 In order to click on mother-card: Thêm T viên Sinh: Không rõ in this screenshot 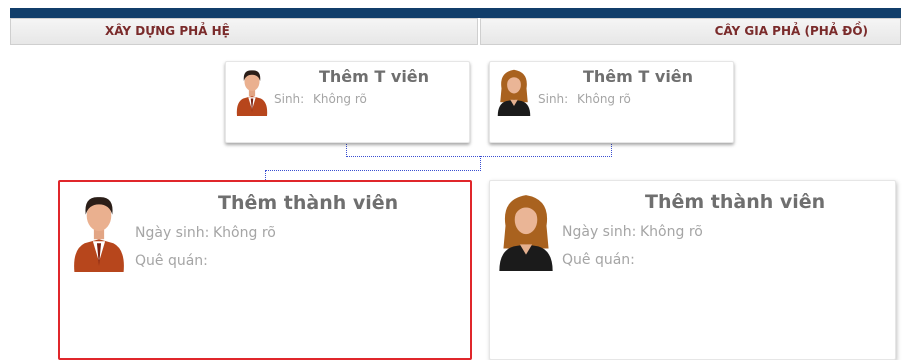, I will do `click(611, 102)`.